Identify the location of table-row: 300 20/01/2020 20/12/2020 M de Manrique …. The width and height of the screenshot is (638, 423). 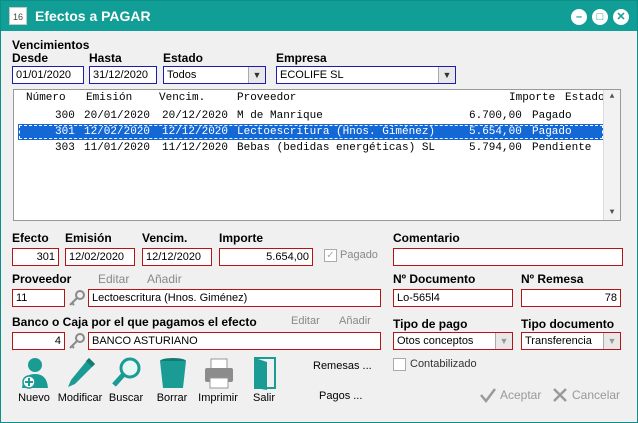
(311, 116).